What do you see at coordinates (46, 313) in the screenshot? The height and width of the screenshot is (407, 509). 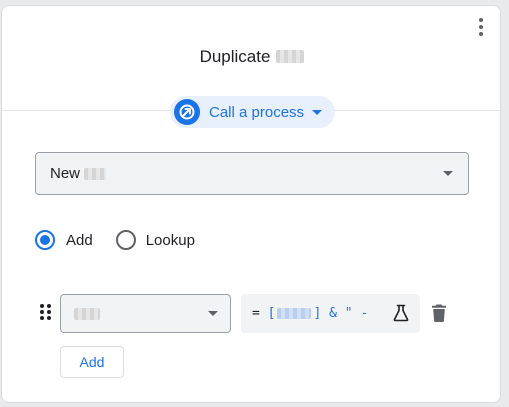 I see `drag-handle-icon` at bounding box center [46, 313].